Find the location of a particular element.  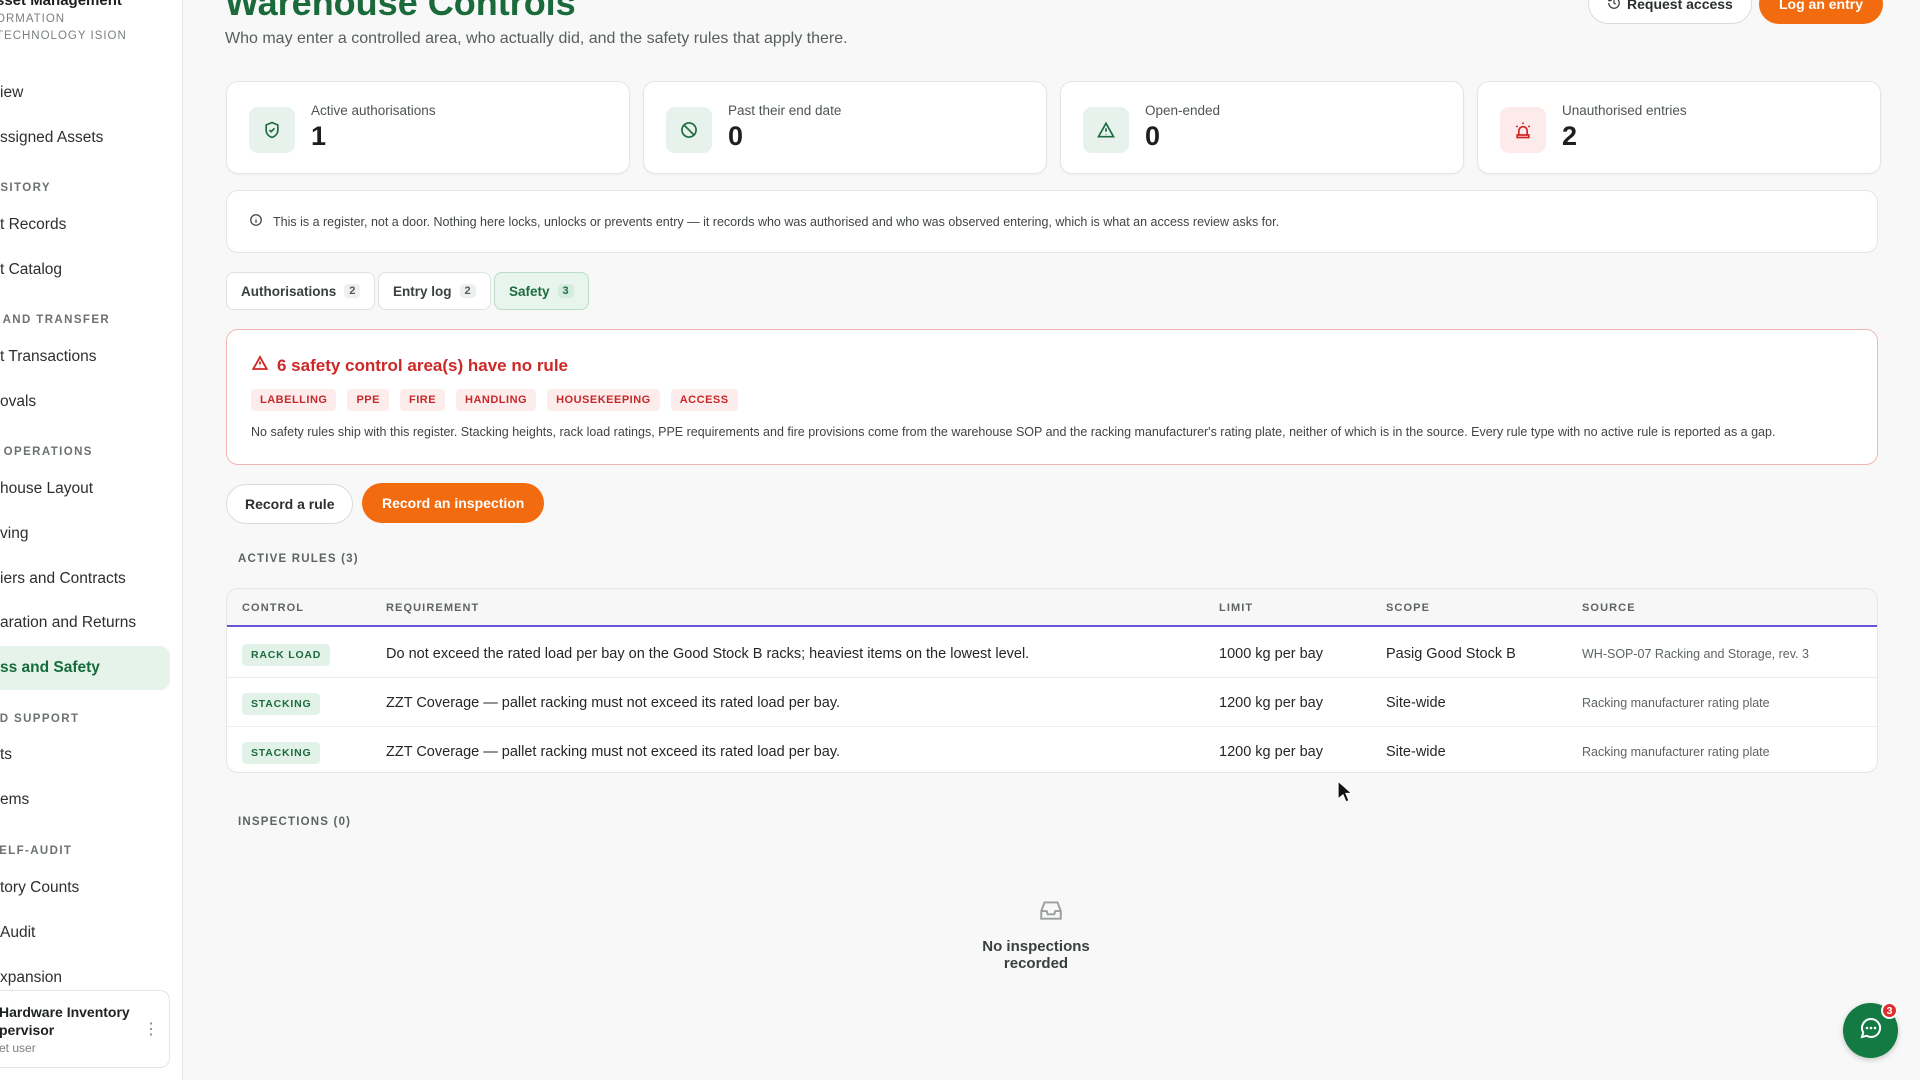

inspections-heading: INSPECTIONS (0) is located at coordinates (295, 822).